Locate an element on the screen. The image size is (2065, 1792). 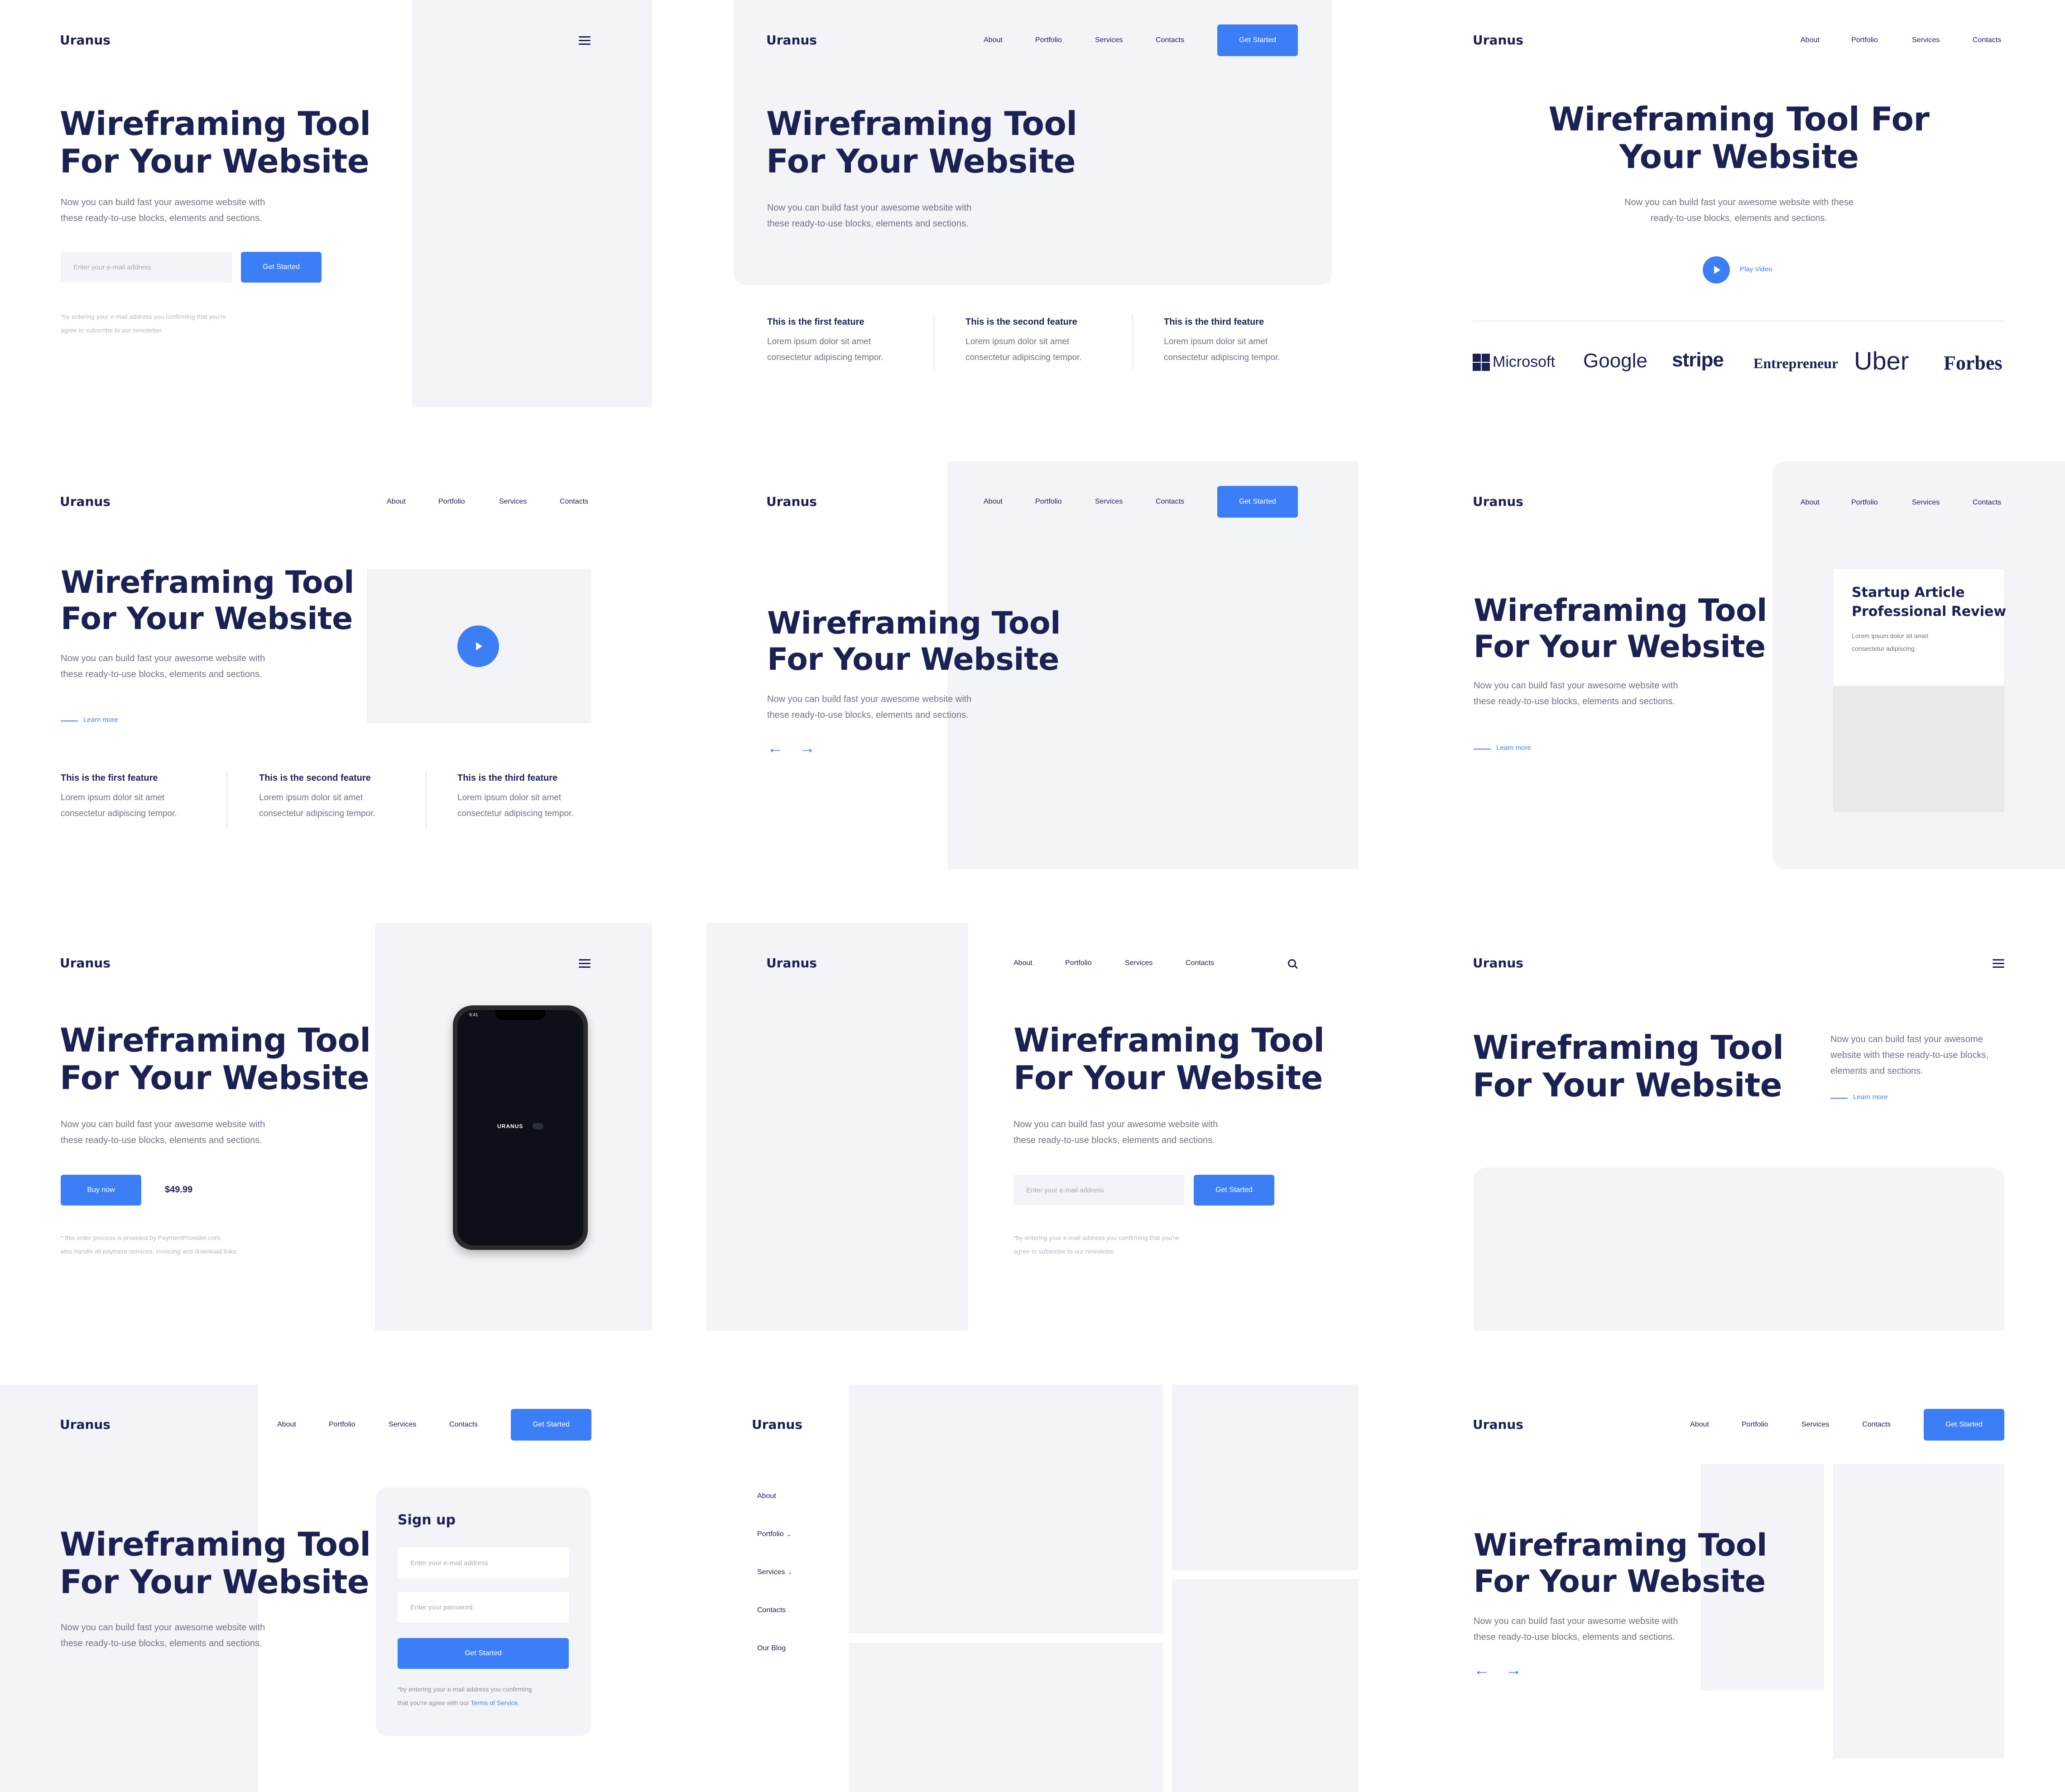
buy-now-button: Buy now is located at coordinates (101, 1191).